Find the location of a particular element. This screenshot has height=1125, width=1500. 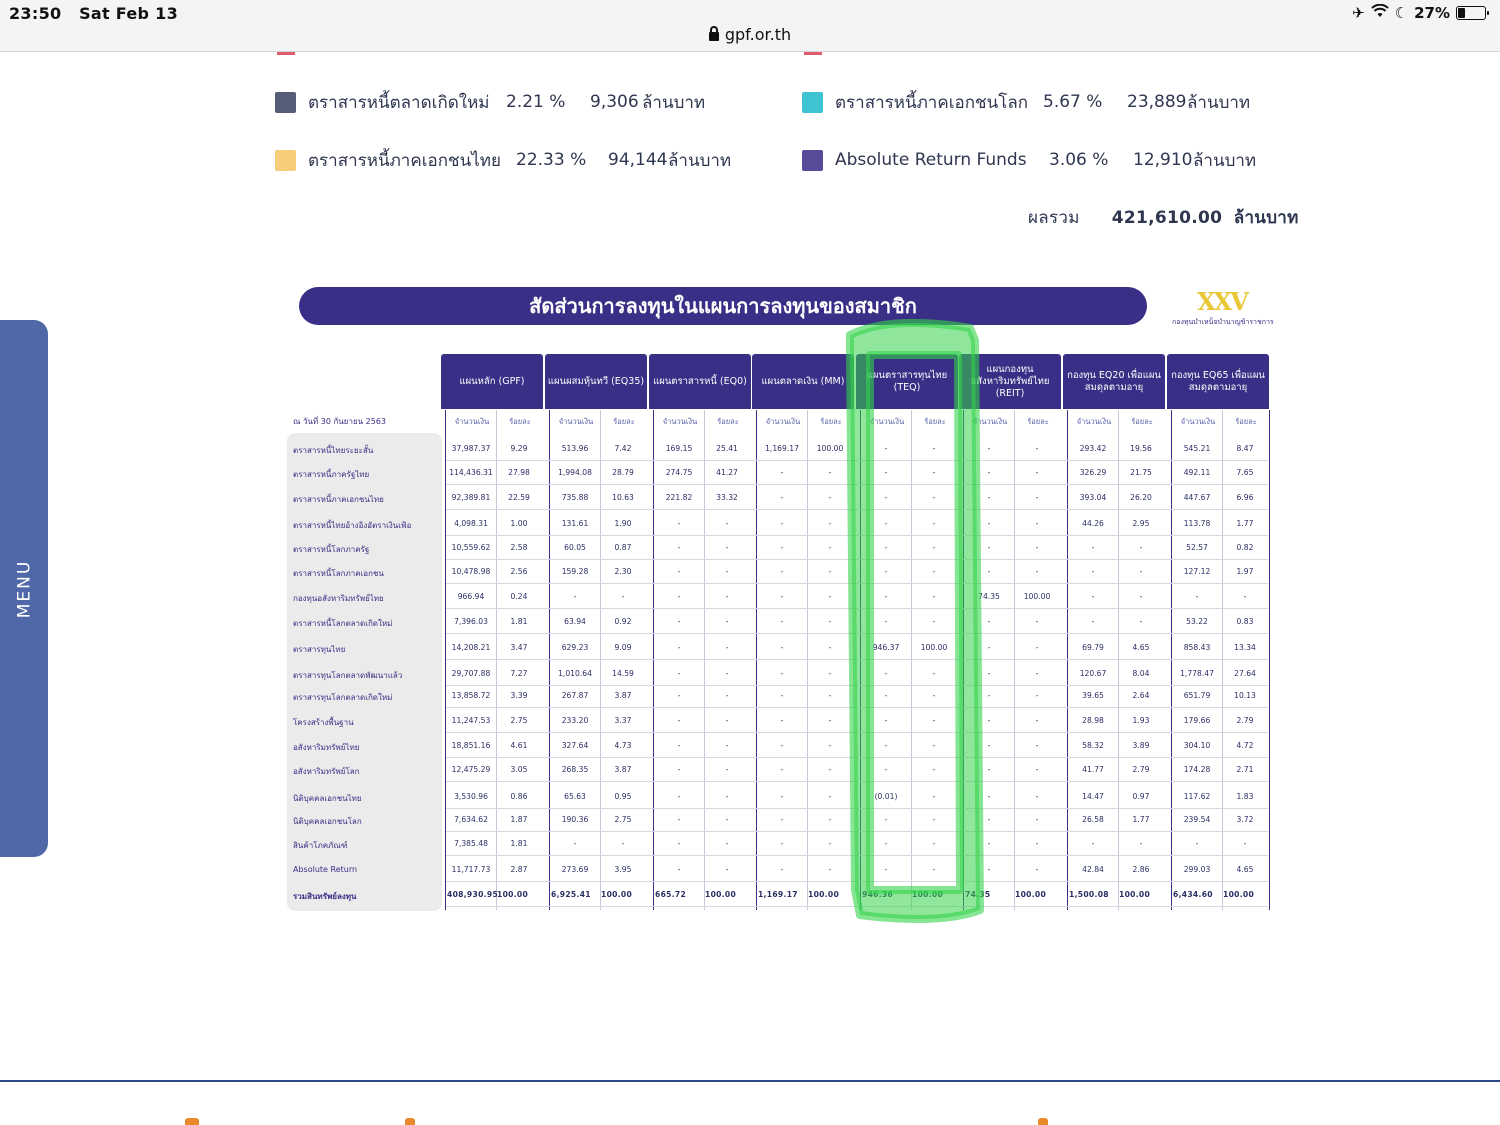

cell-percent: 3.87 is located at coordinates (623, 695).